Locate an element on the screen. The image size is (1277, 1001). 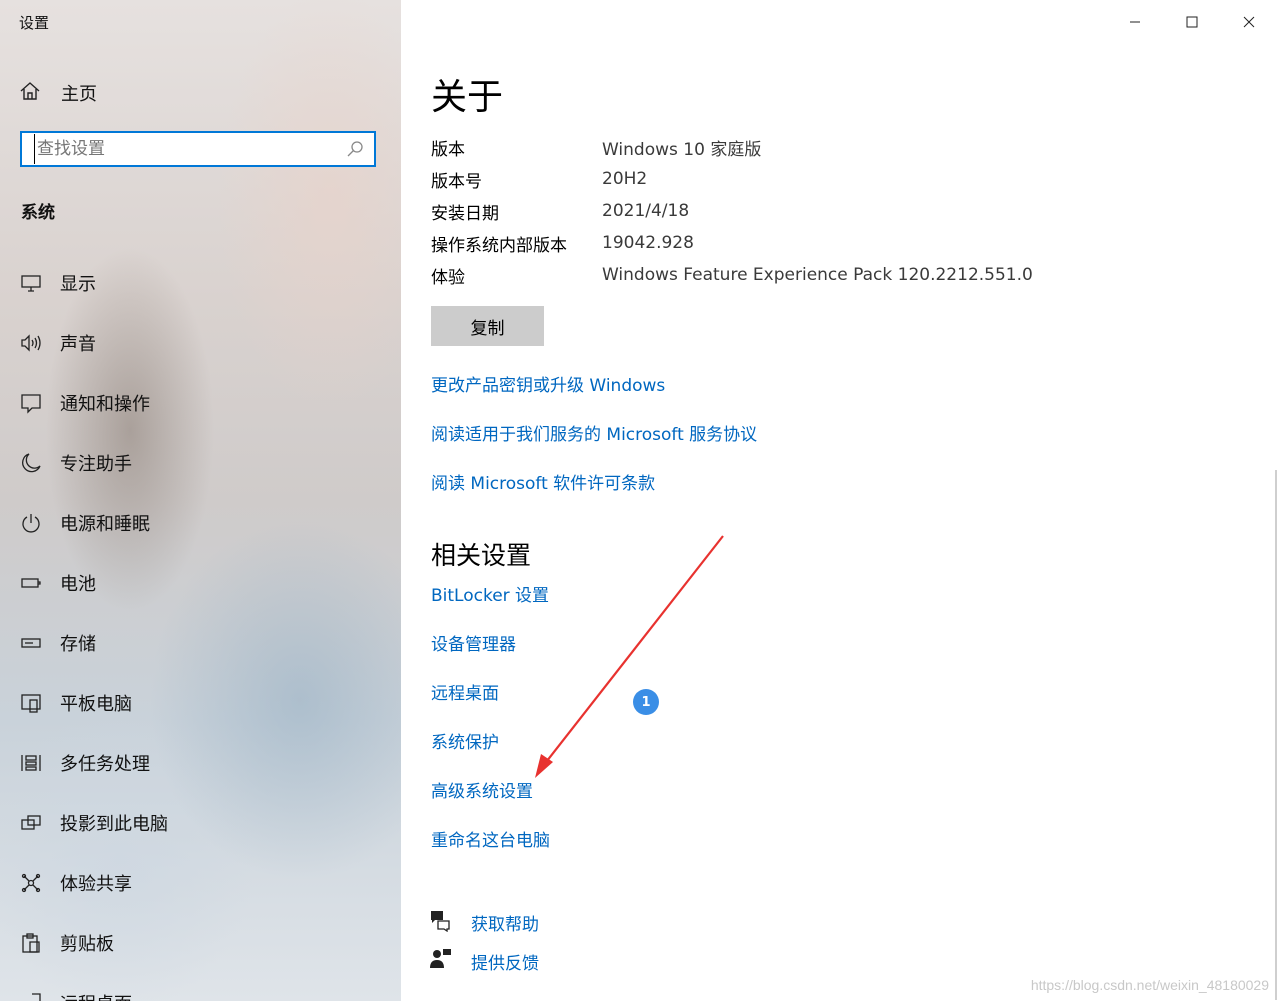
remote-desktop-link: 远程桌面 is located at coordinates (465, 691).